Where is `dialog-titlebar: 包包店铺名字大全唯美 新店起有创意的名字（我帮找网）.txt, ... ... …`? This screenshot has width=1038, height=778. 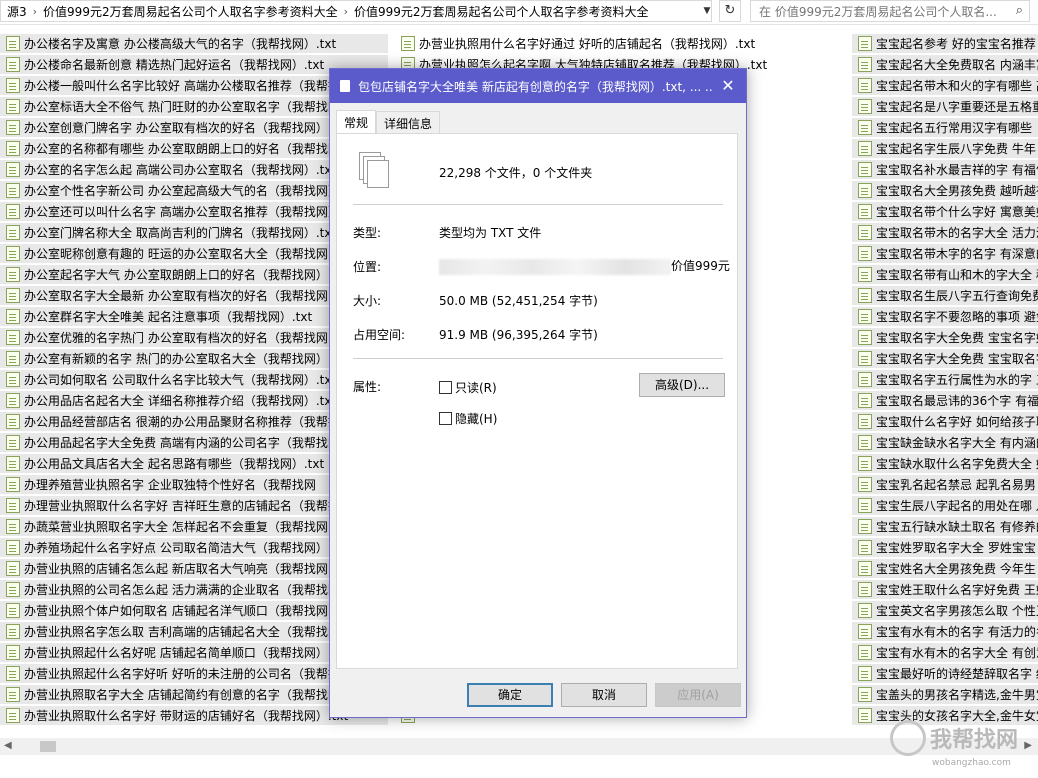
dialog-titlebar: 包包店铺名字大全唯美 新店起有创意的名字（我帮找网）.txt, ... ... … is located at coordinates (538, 86).